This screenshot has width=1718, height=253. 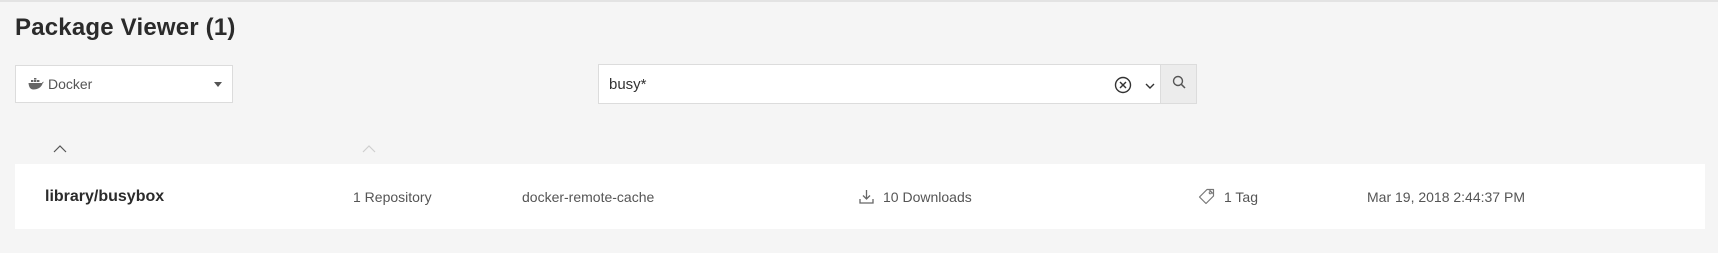 I want to click on package-type-select: Docker, so click(x=124, y=84).